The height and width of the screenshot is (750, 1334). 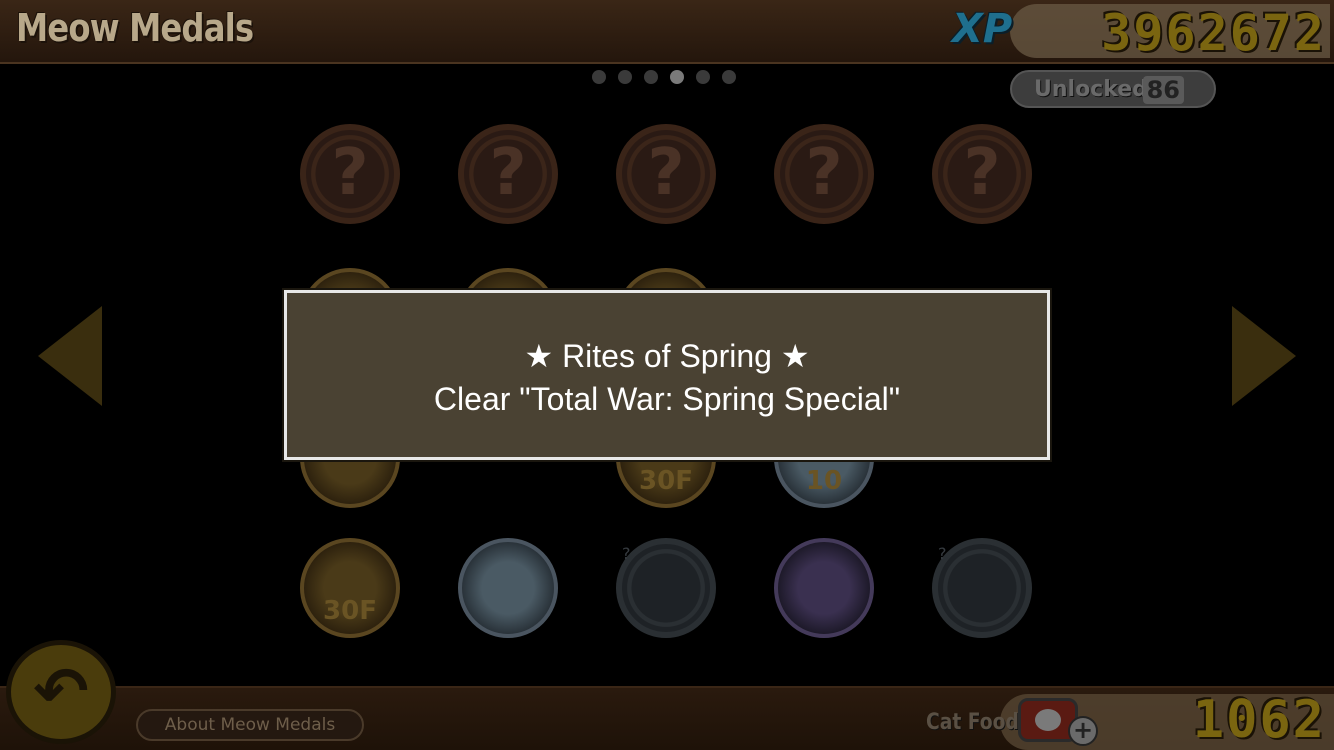 What do you see at coordinates (1259, 720) in the screenshot?
I see `cat-food-value: 1062` at bounding box center [1259, 720].